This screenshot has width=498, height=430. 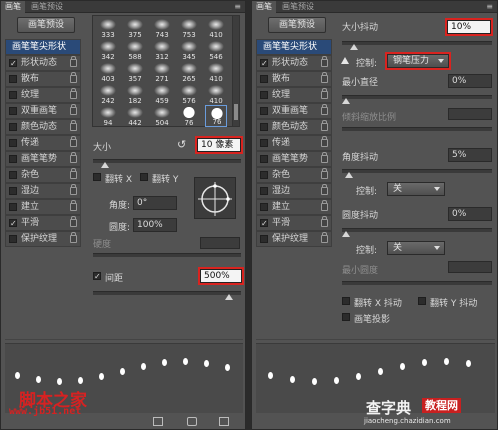 What do you see at coordinates (162, 116) in the screenshot?
I see `brush-tip-cell: 504` at bounding box center [162, 116].